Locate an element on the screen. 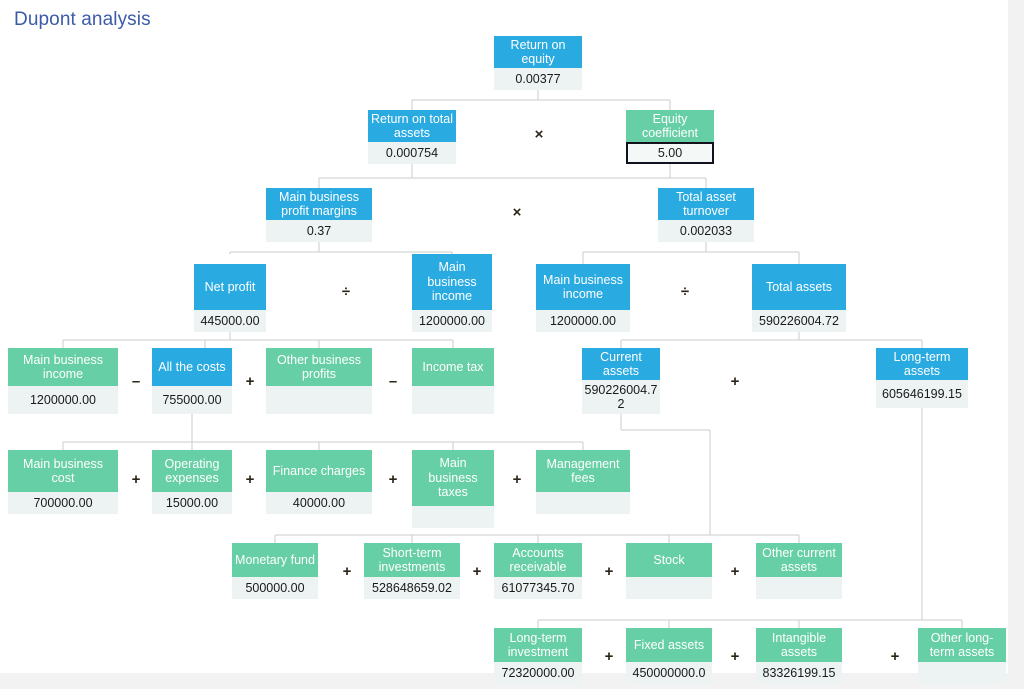  node-intangible_assets: Intangible assets 83326199.15 is located at coordinates (799, 656).